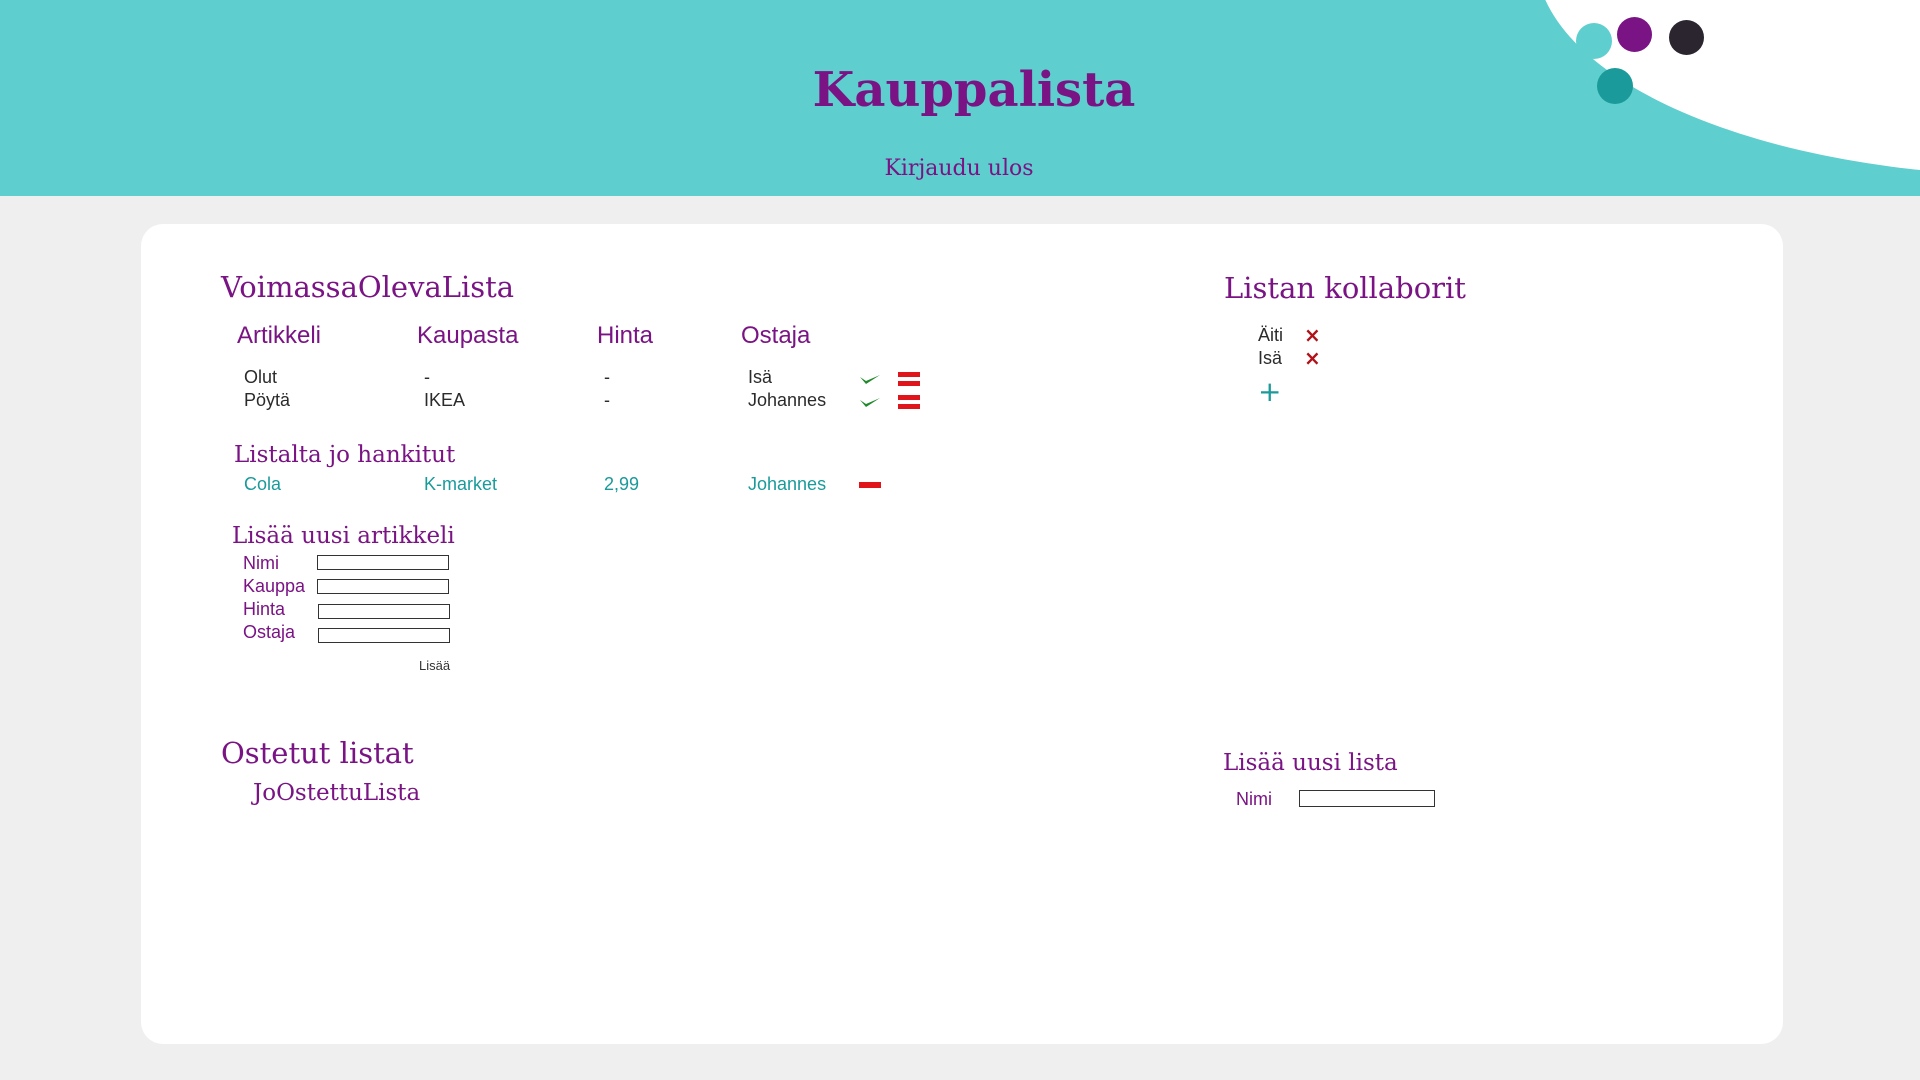  What do you see at coordinates (1594, 41) in the screenshot?
I see `decor-dot-teal` at bounding box center [1594, 41].